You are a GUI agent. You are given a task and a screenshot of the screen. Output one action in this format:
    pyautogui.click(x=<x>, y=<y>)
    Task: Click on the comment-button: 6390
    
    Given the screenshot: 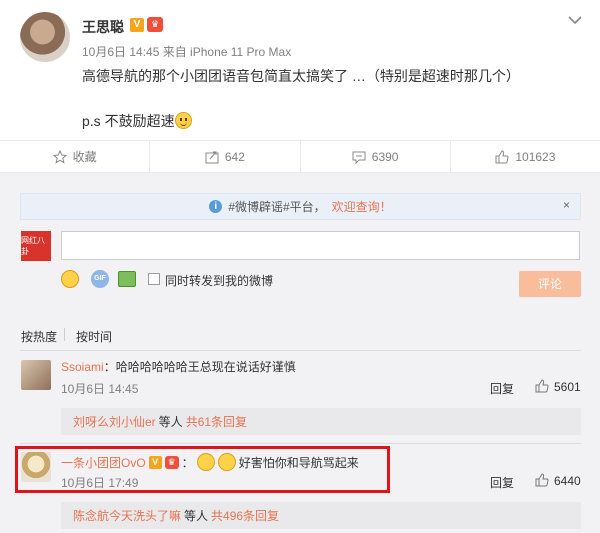 What is the action you would take?
    pyautogui.click(x=376, y=156)
    